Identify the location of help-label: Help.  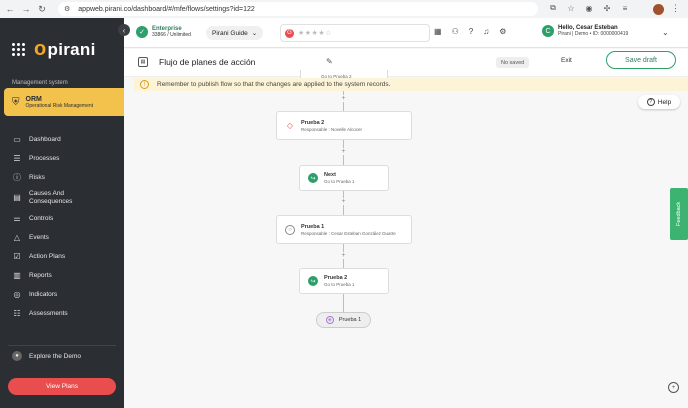
(664, 102).